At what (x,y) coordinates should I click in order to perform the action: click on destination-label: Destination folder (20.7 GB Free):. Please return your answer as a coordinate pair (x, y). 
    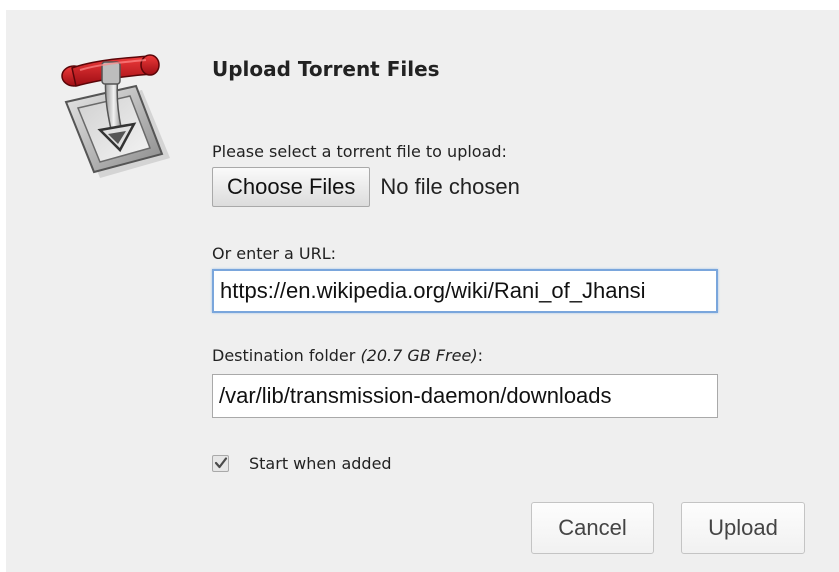
    Looking at the image, I should click on (347, 355).